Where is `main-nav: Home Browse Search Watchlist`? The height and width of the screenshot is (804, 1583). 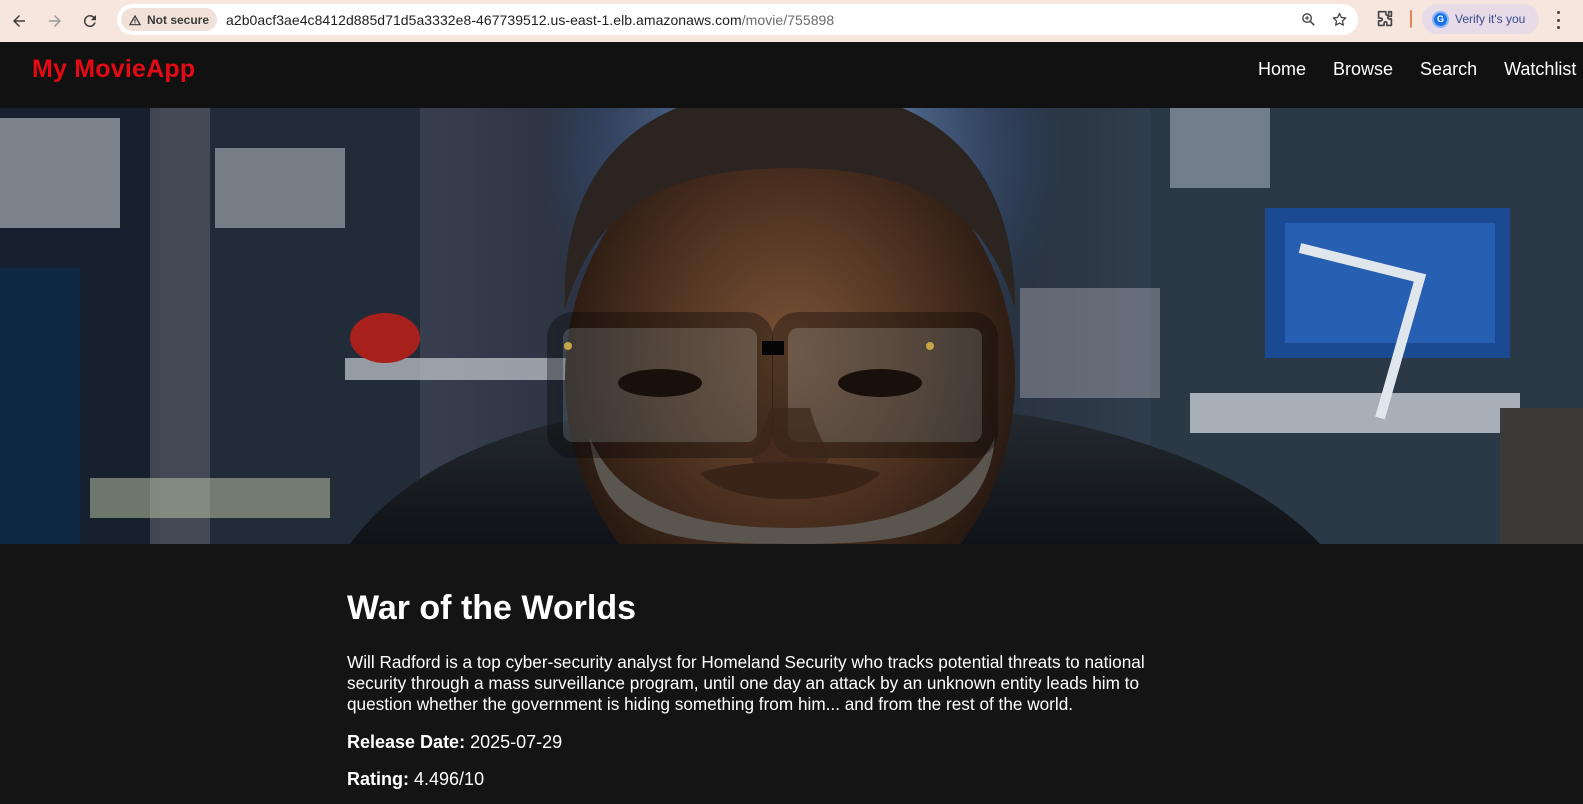
main-nav: Home Browse Search Watchlist is located at coordinates (1420, 69).